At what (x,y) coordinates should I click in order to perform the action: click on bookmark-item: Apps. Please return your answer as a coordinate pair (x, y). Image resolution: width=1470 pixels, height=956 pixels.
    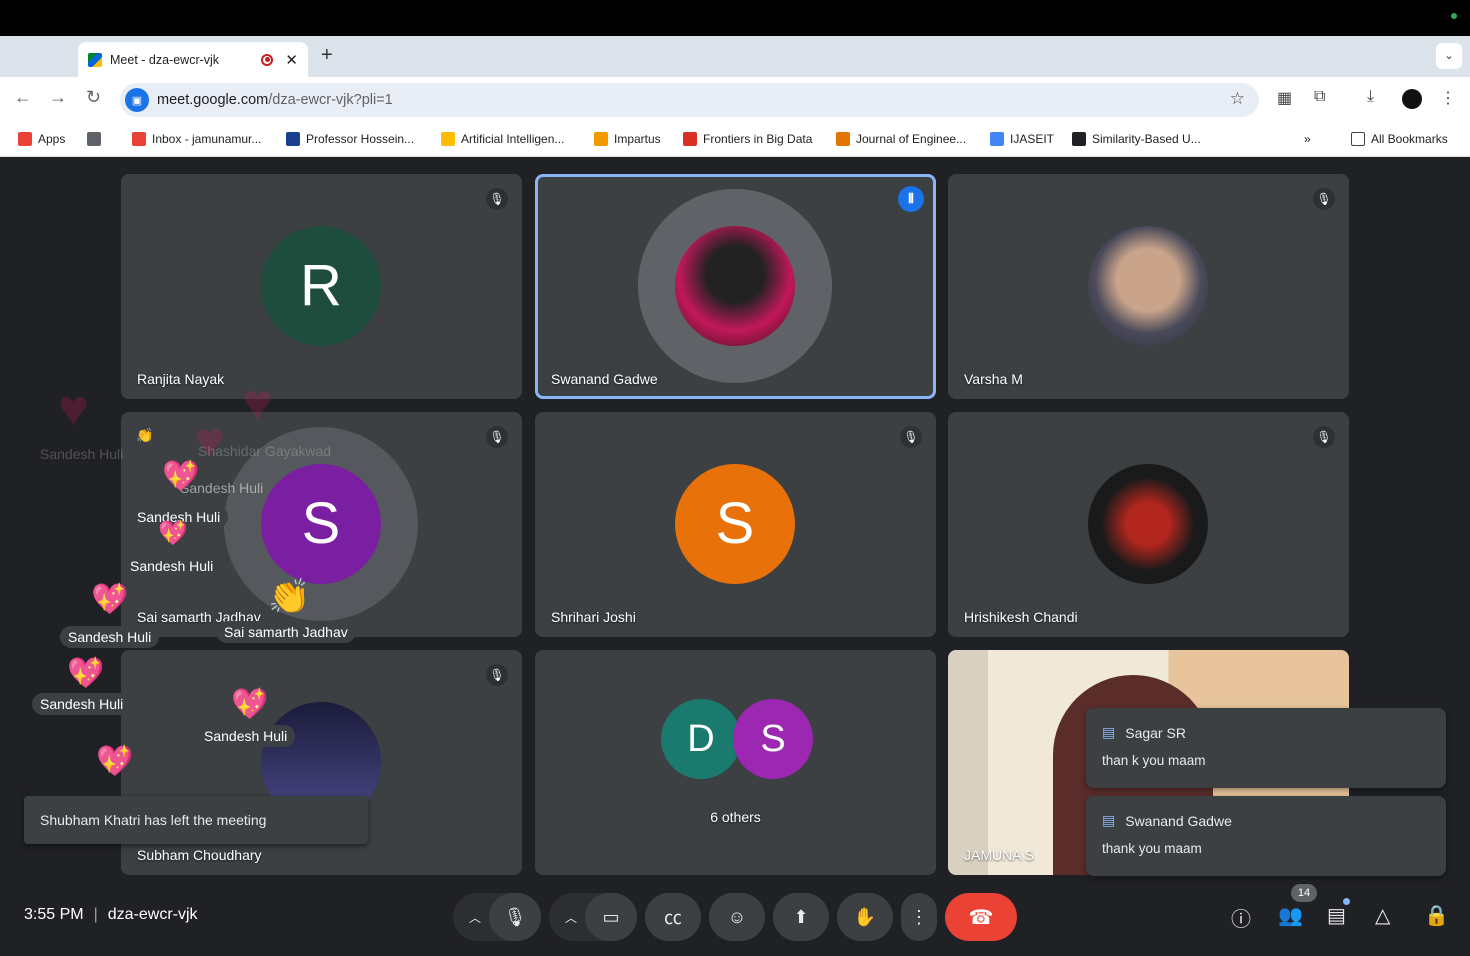
    Looking at the image, I should click on (41, 139).